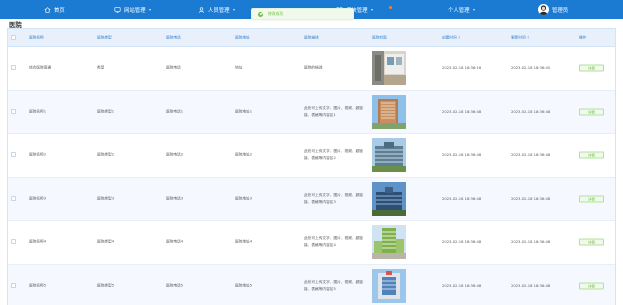 The width and height of the screenshot is (623, 305). What do you see at coordinates (260, 14) in the screenshot?
I see `check-circle-icon` at bounding box center [260, 14].